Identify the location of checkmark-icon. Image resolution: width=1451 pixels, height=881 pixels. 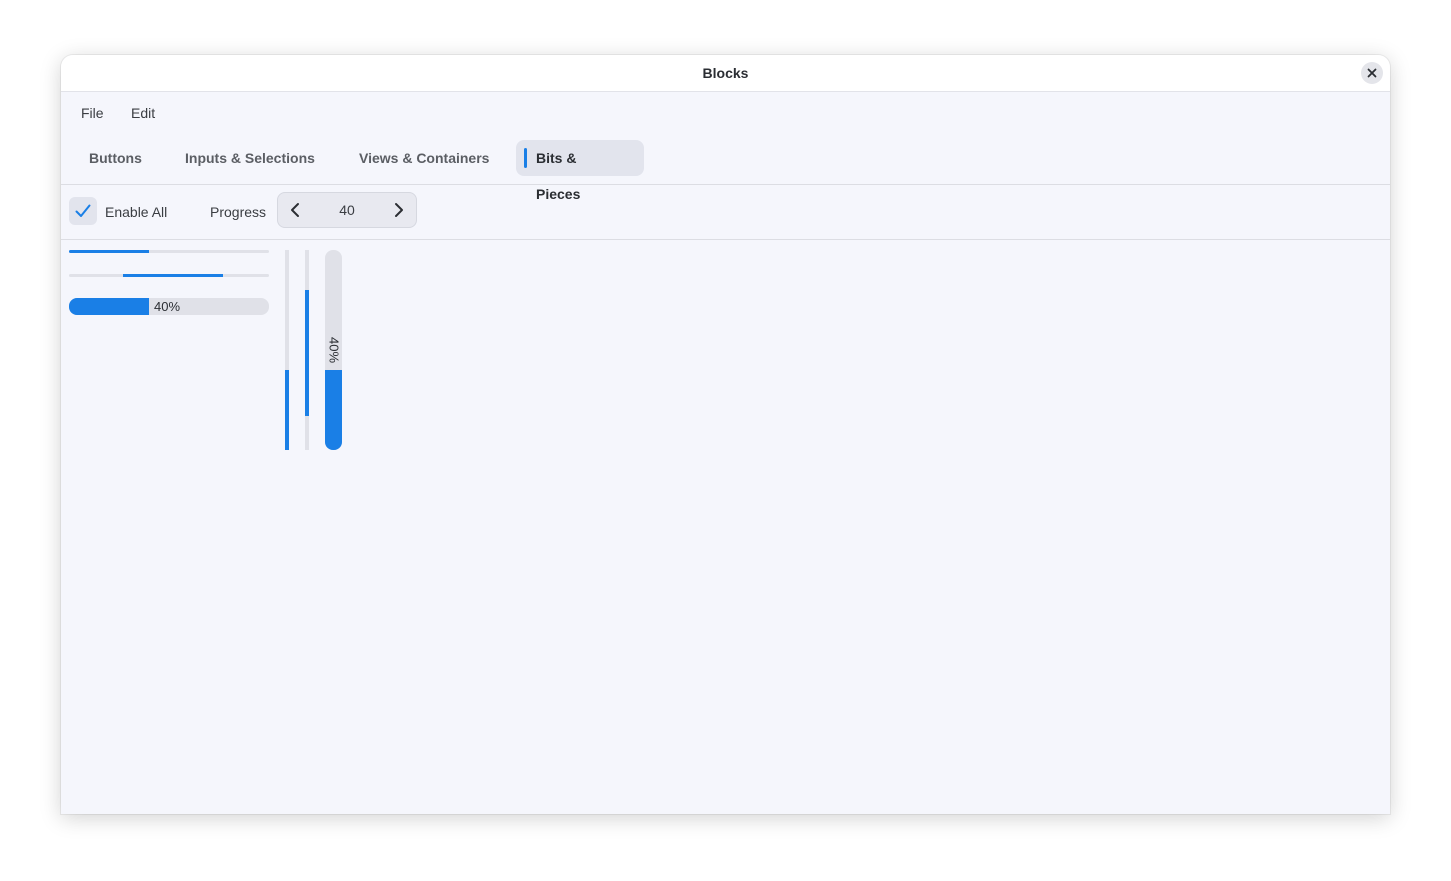
(83, 210).